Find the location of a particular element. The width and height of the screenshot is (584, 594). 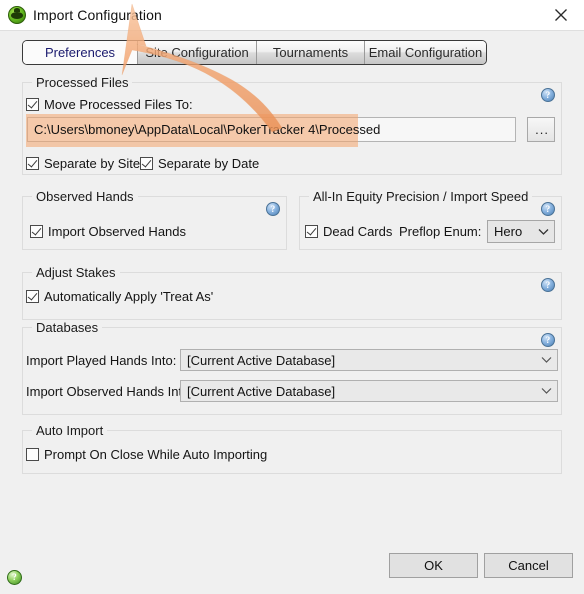

import-observed-hands-into-label: Import Observed Hands Into: is located at coordinates (109, 391).